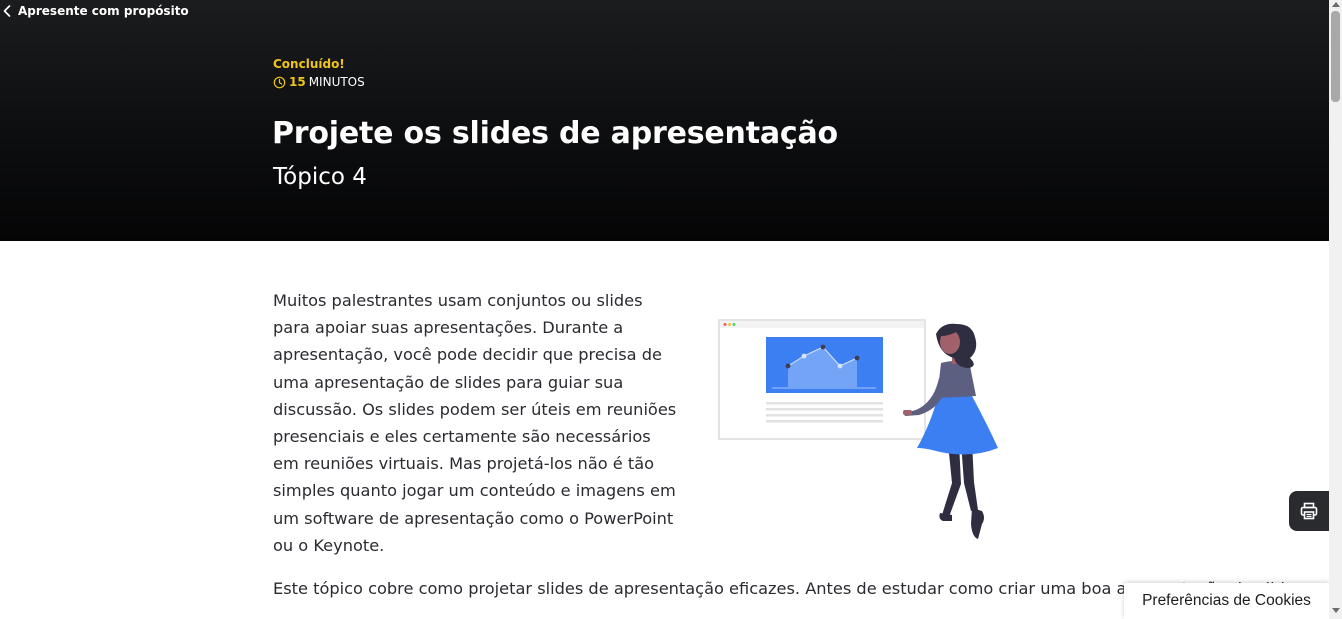 This screenshot has width=1342, height=619. What do you see at coordinates (279, 82) in the screenshot?
I see `clock-icon` at bounding box center [279, 82].